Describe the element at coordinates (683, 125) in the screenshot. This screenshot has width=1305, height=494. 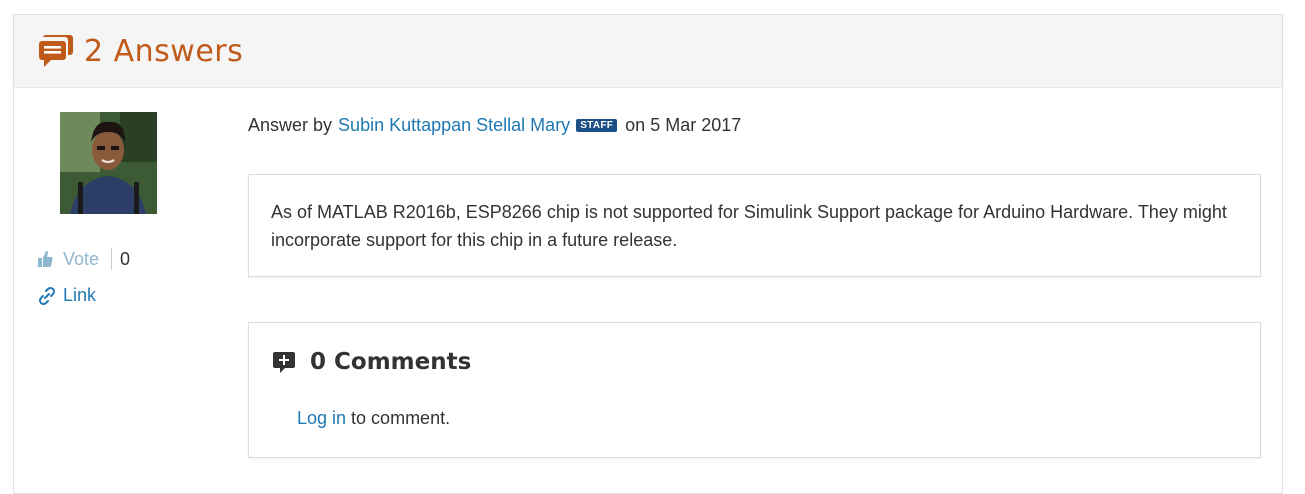
I see `answer-date: on 5 Mar 2017` at that location.